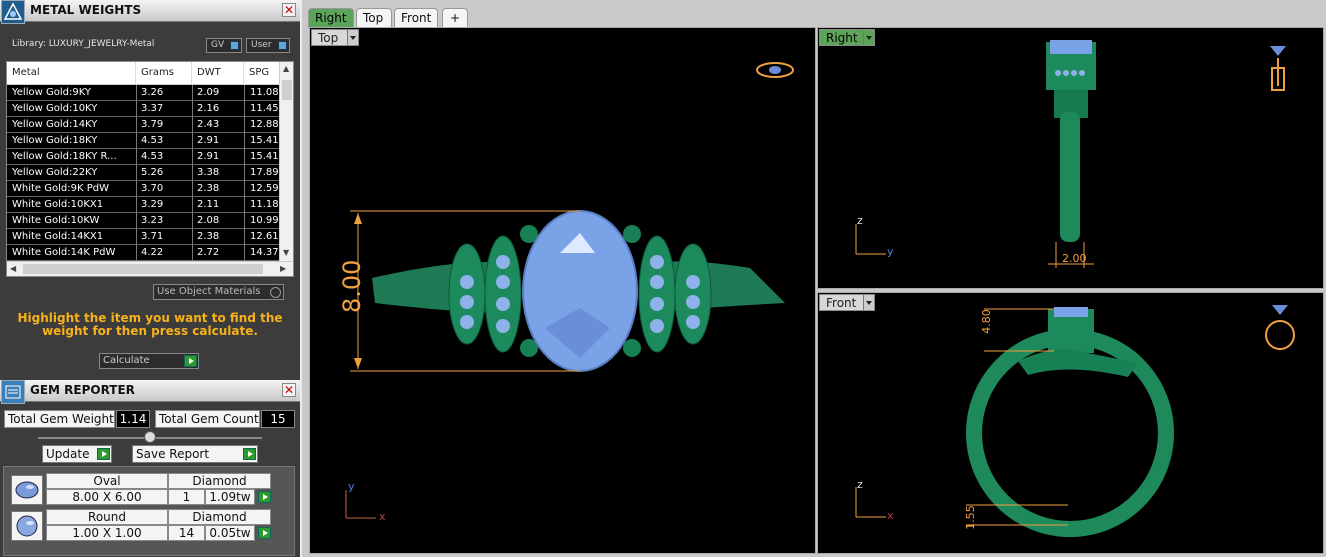 The width and height of the screenshot is (1326, 557). Describe the element at coordinates (186, 497) in the screenshot. I see `gem-count: 1` at that location.